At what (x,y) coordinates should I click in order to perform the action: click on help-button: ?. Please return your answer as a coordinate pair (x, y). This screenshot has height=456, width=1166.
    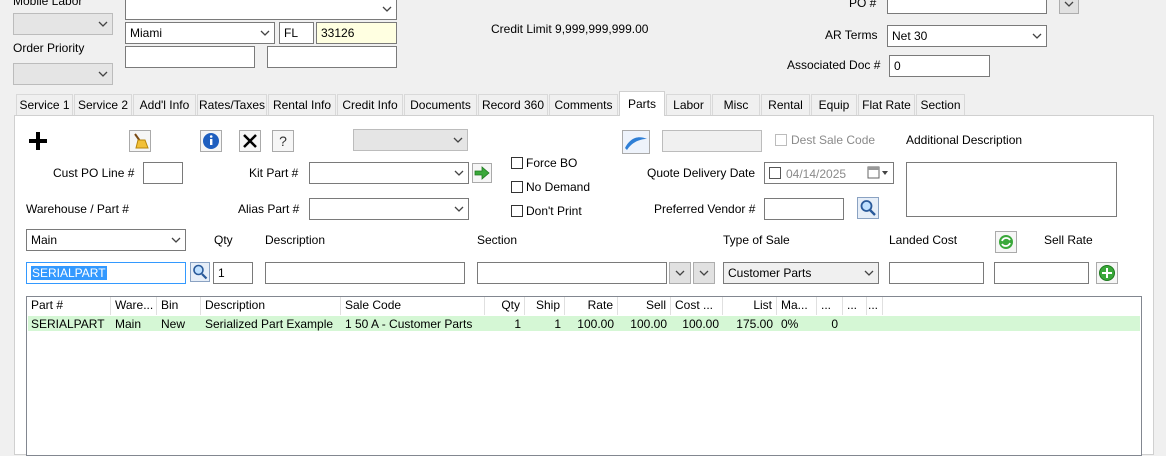
    Looking at the image, I should click on (283, 141).